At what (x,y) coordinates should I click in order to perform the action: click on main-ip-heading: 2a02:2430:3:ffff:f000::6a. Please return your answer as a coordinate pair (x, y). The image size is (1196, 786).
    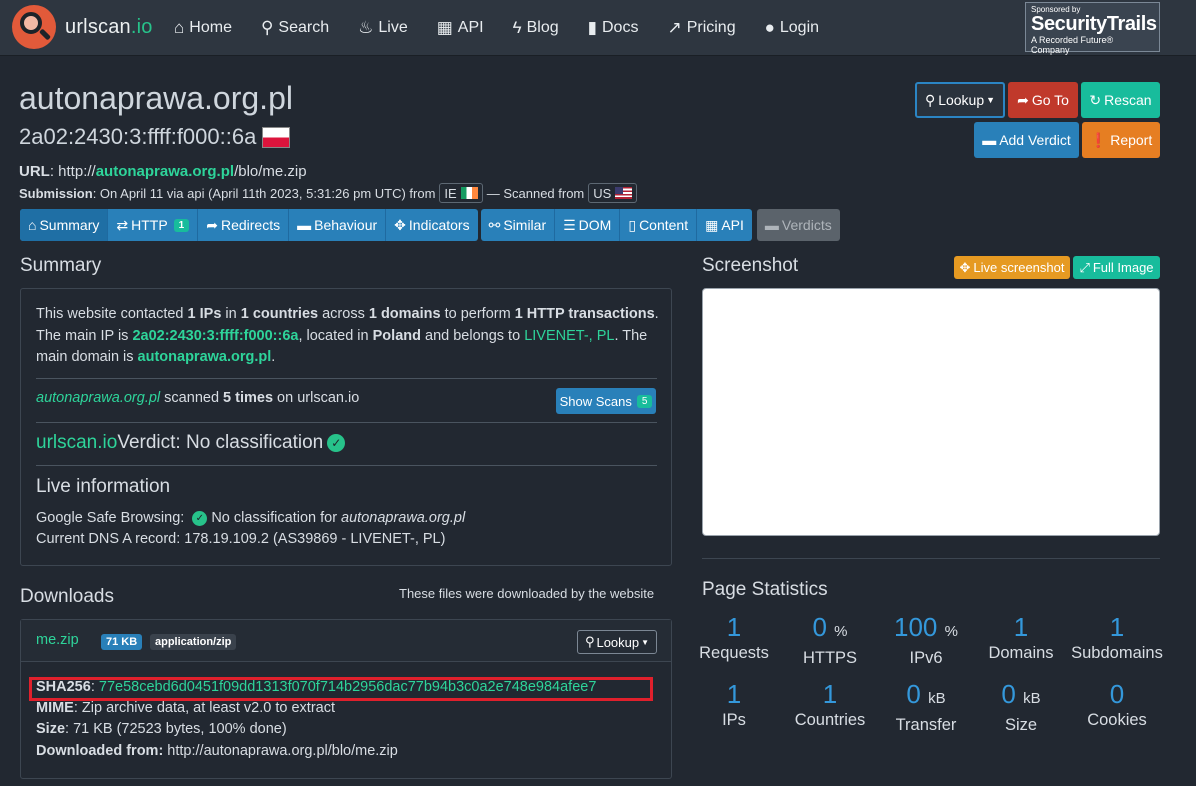
    Looking at the image, I should click on (155, 137).